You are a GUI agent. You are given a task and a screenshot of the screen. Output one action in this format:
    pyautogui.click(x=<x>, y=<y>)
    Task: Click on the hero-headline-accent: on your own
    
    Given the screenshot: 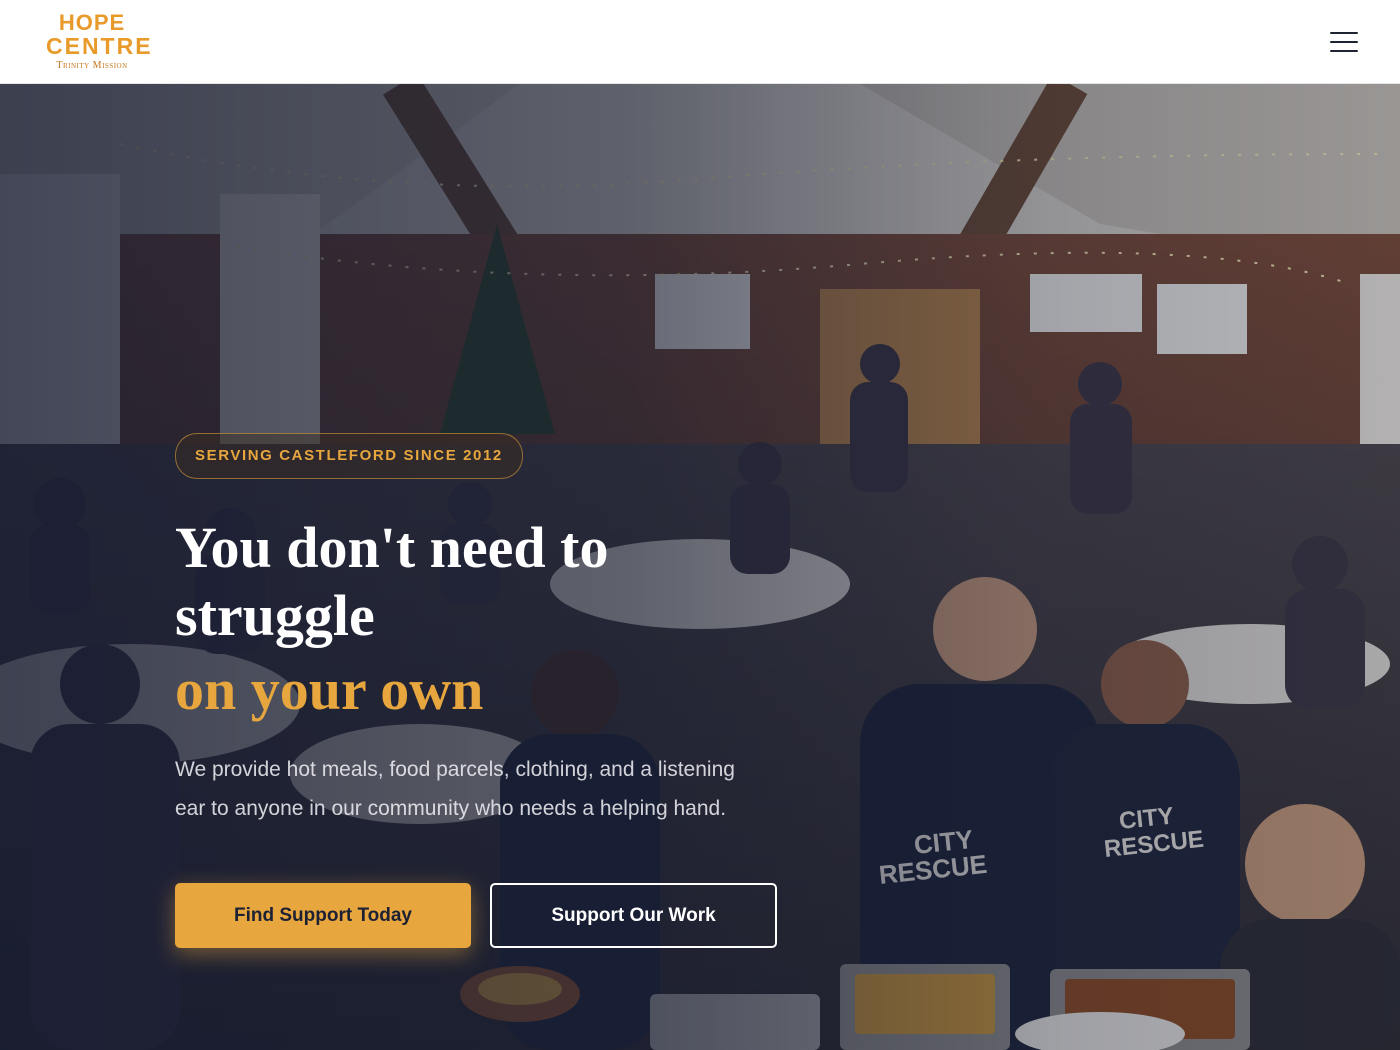 What is the action you would take?
    pyautogui.click(x=329, y=689)
    